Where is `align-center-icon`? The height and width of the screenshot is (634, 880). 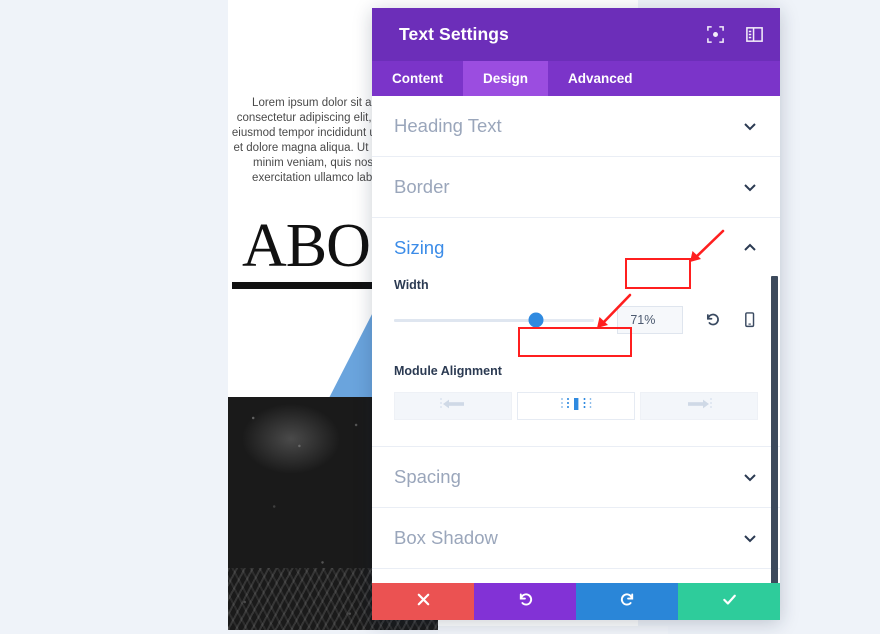 align-center-icon is located at coordinates (576, 406).